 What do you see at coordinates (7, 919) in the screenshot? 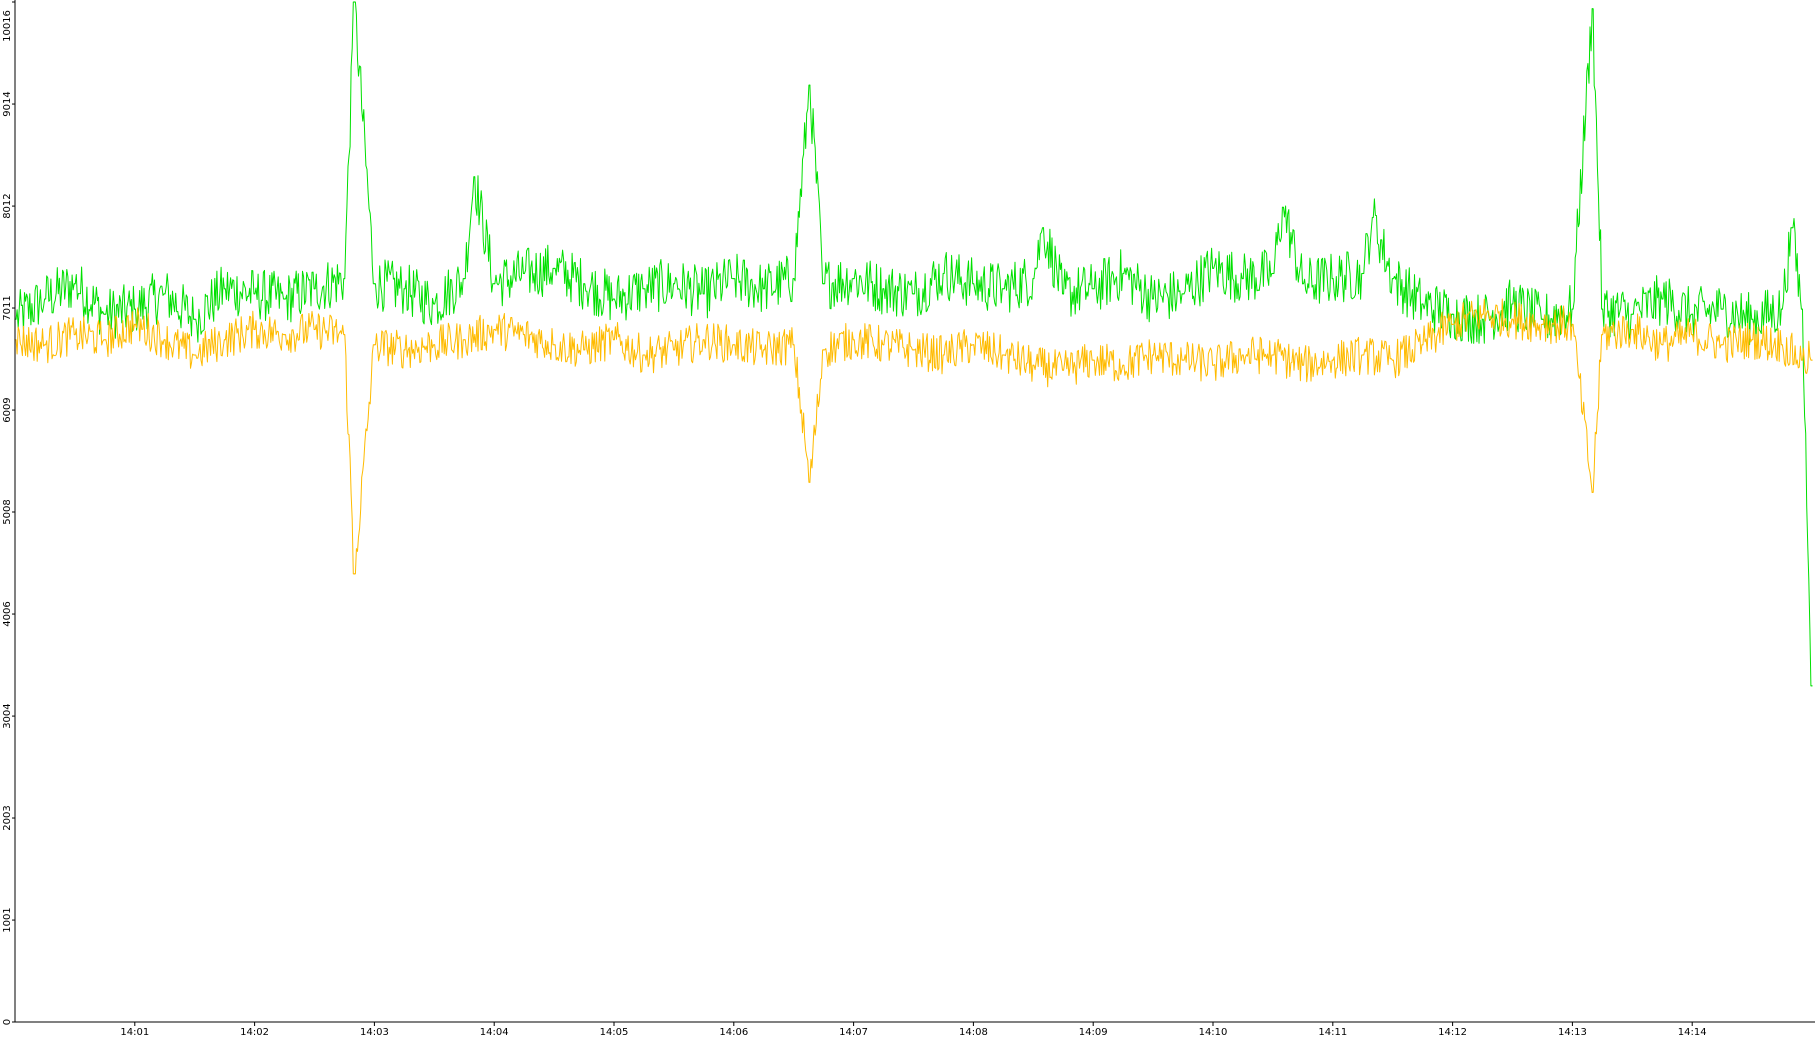
I see `y-tick-label: 1001` at bounding box center [7, 919].